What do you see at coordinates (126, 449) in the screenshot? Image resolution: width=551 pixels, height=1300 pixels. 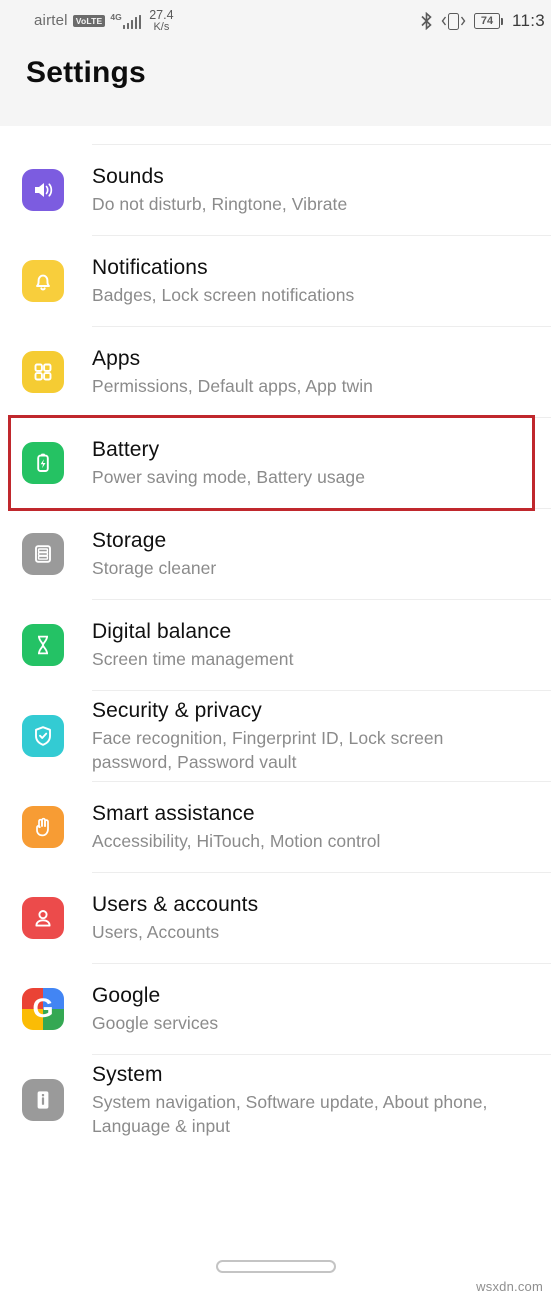 I see `settings-row-title: Battery` at bounding box center [126, 449].